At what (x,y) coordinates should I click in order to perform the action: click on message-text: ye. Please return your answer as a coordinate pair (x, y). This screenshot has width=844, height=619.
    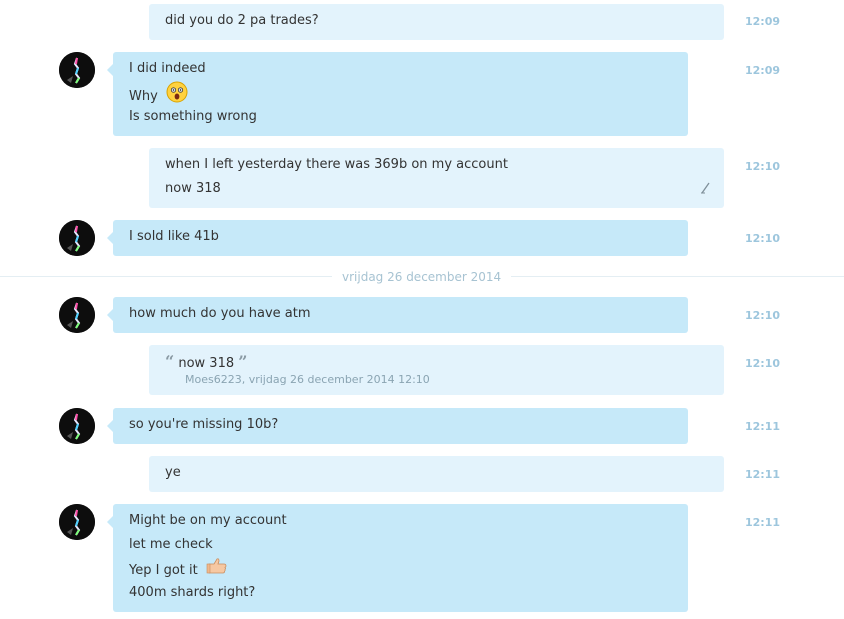
    Looking at the image, I should click on (173, 472).